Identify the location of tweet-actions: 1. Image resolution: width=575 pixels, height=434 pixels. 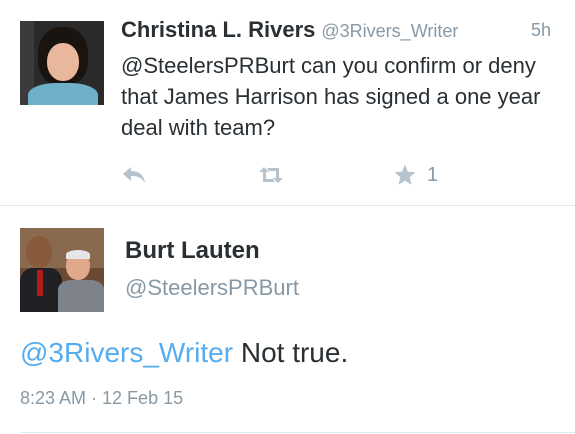
(286, 175).